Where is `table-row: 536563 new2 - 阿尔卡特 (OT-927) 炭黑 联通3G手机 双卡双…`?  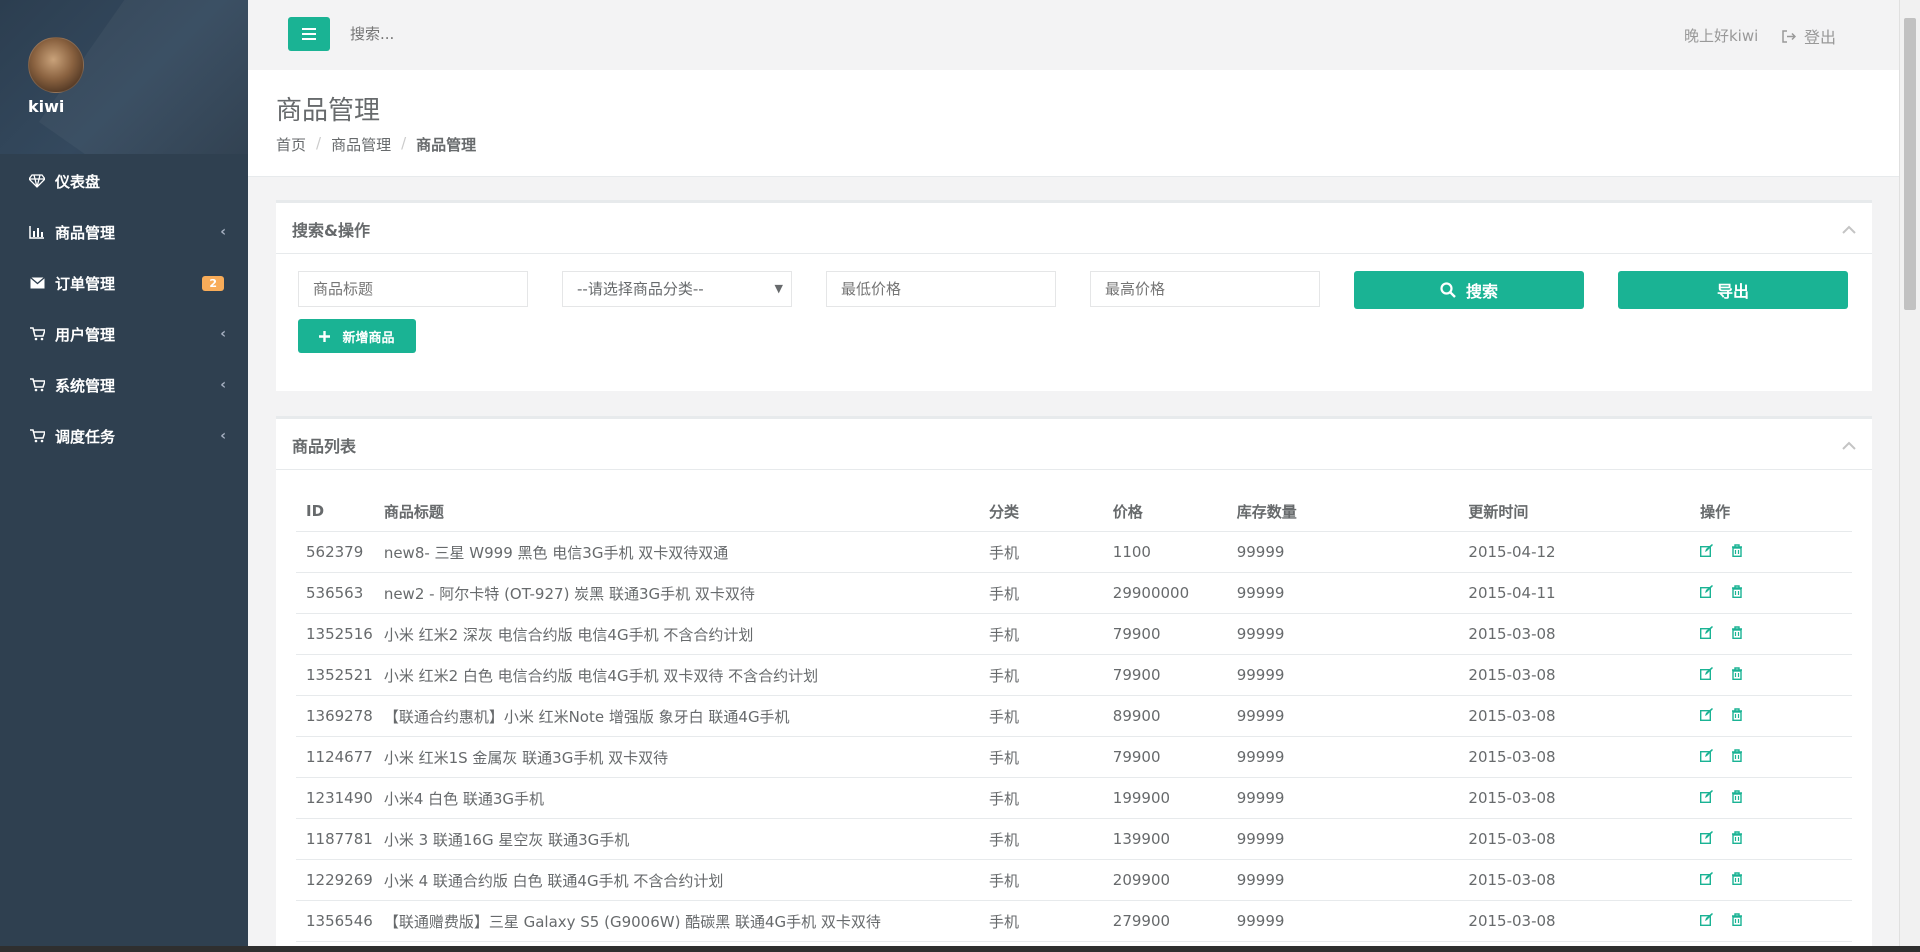
table-row: 536563 new2 - 阿尔卡特 (OT-927) 炭黑 联通3G手机 双卡双… is located at coordinates (1074, 593).